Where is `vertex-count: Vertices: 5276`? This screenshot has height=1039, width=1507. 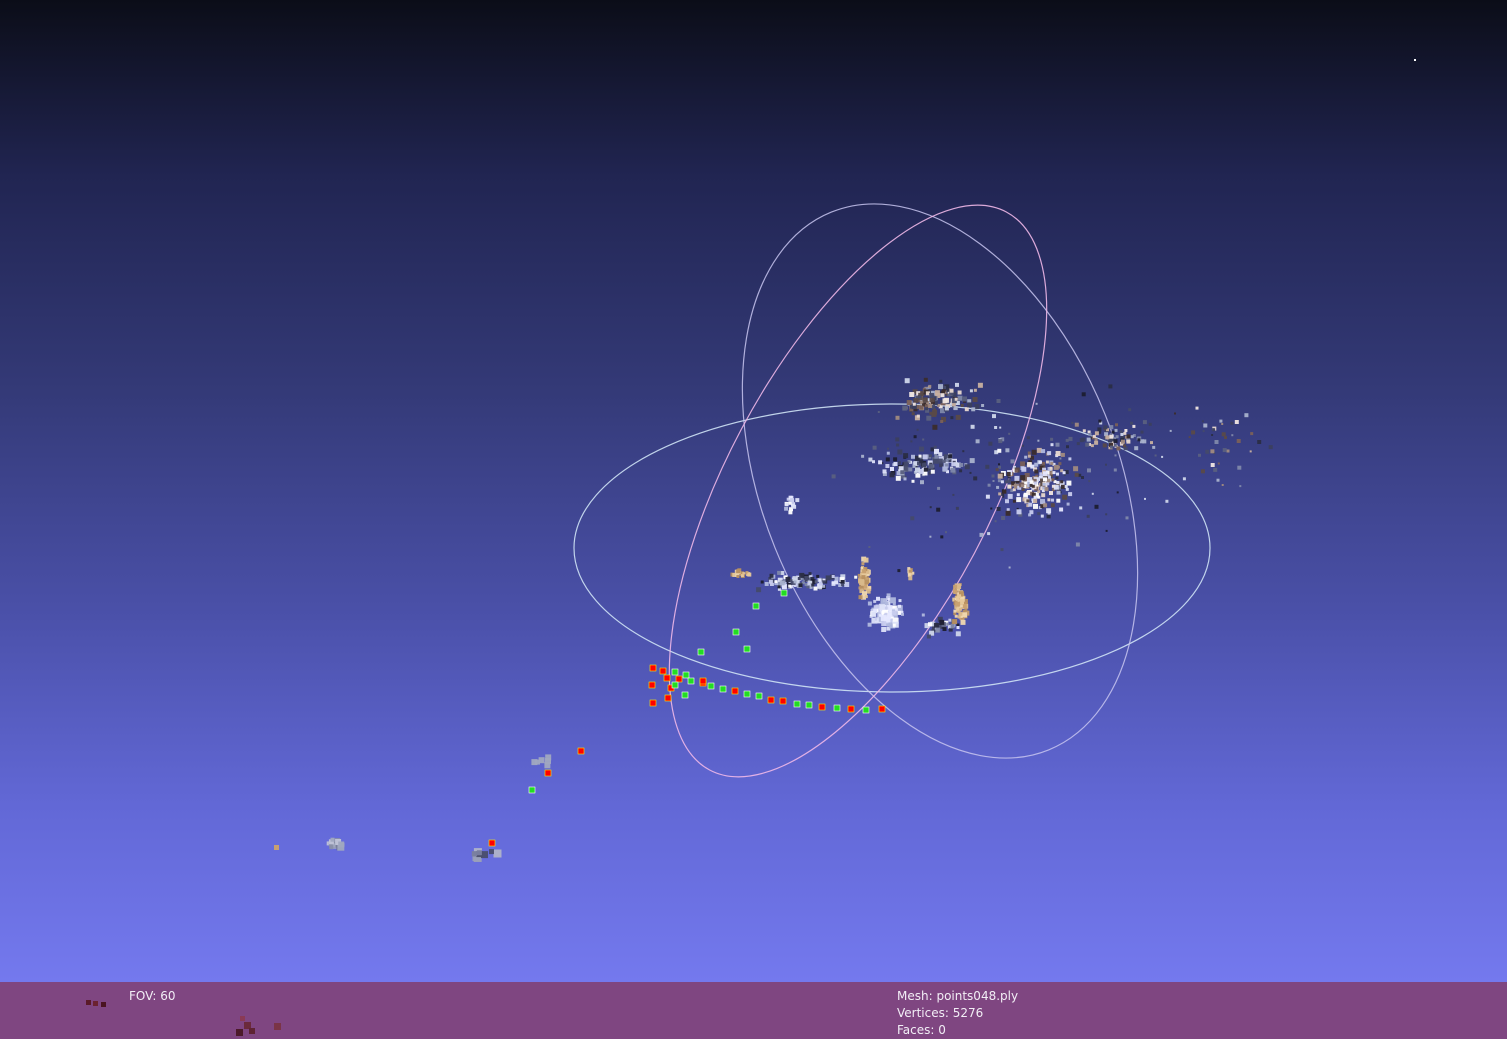 vertex-count: Vertices: 5276 is located at coordinates (940, 1013).